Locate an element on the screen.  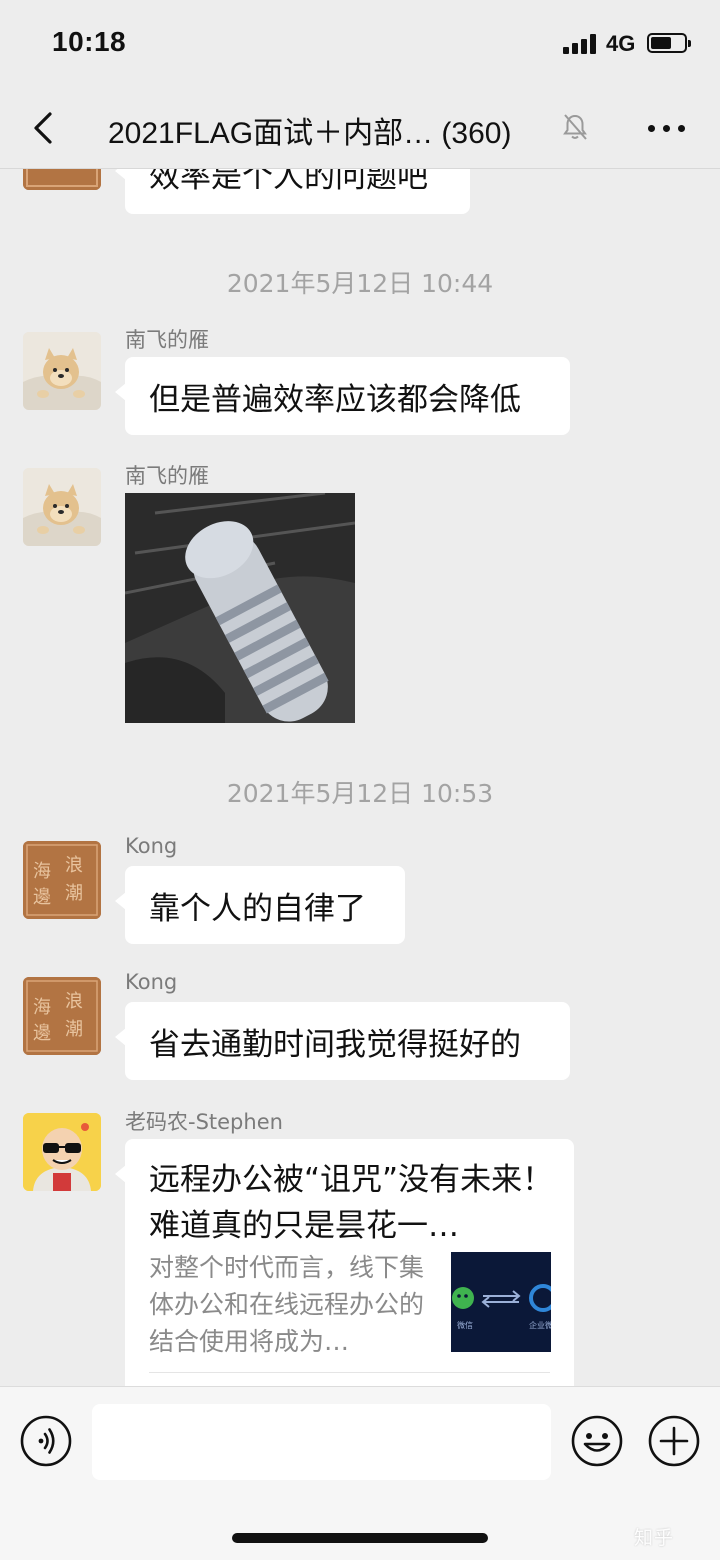
watermark: 知乎 is located at coordinates (654, 1538).